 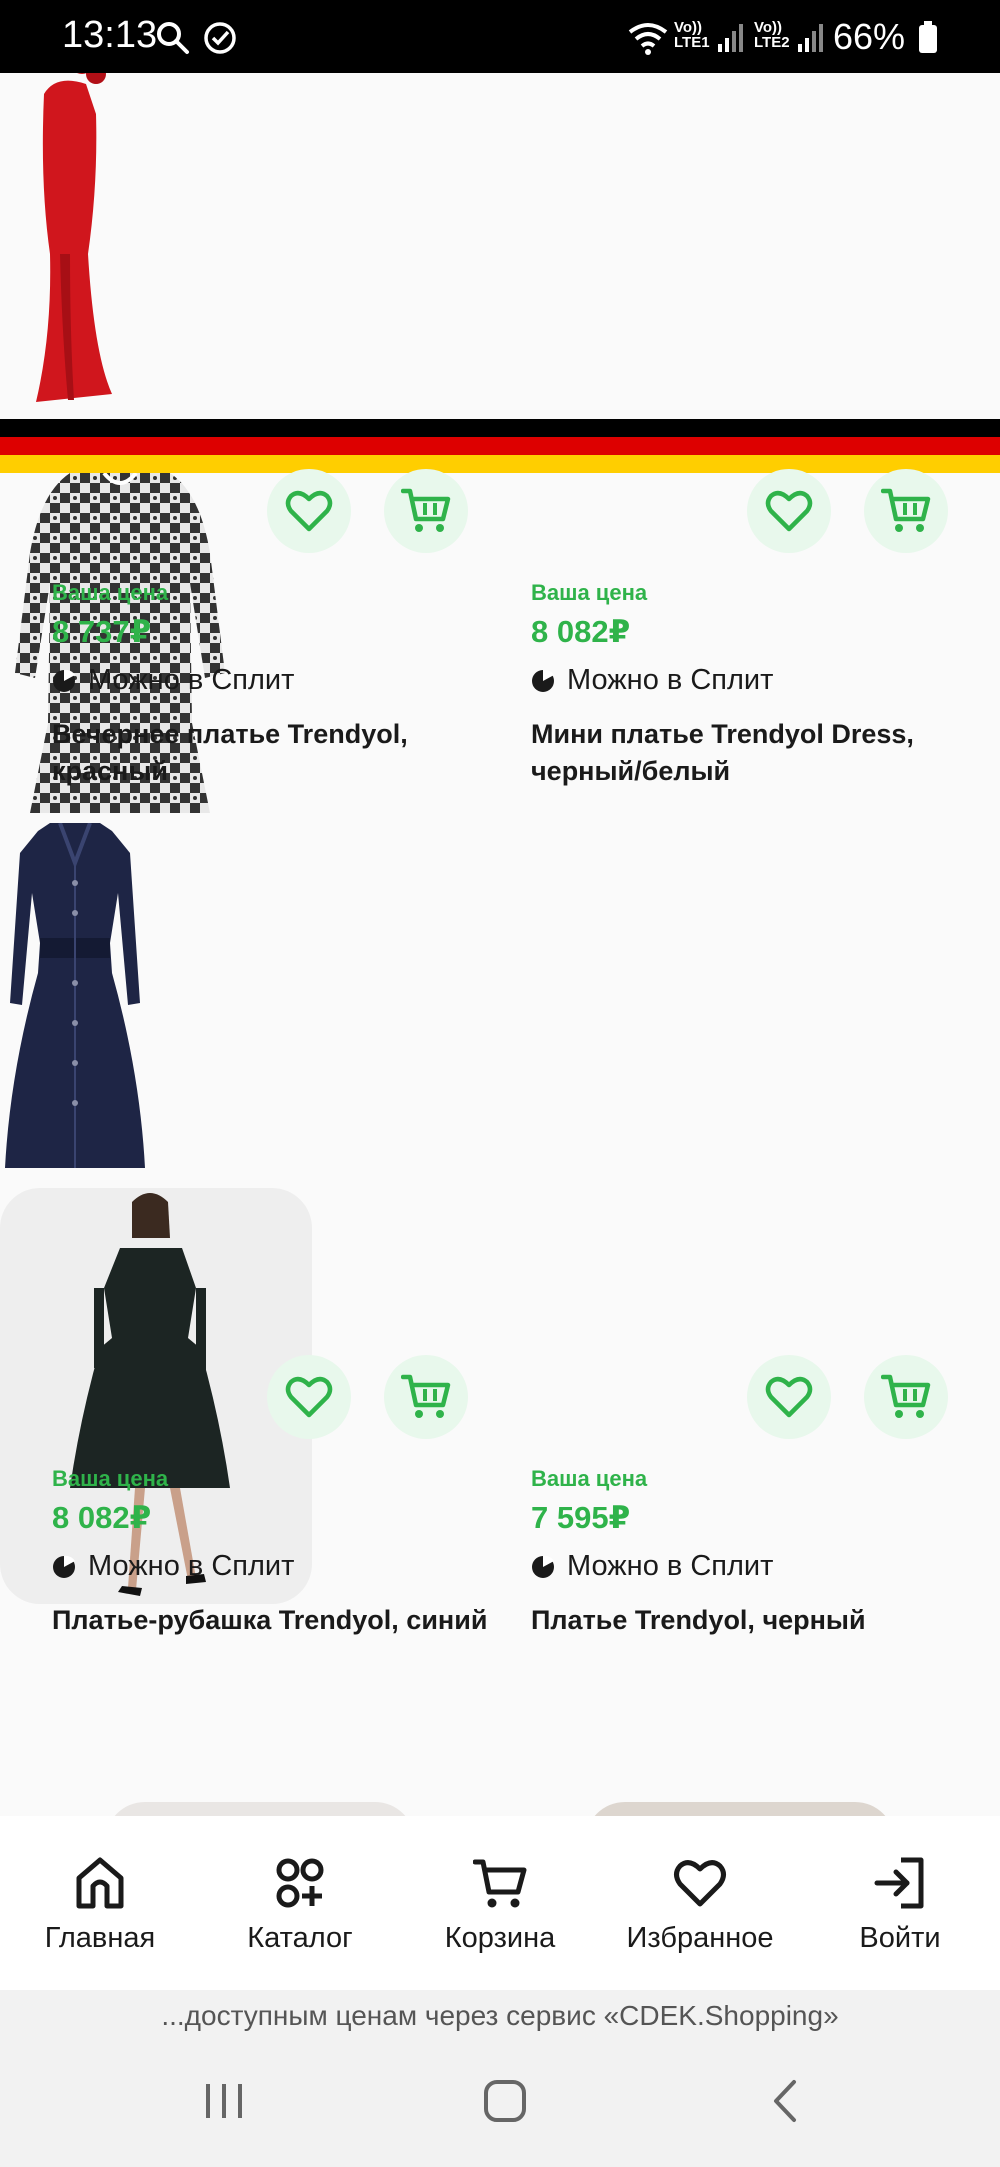 I want to click on product-title: Платье Trendyol, черный, so click(x=751, y=1620).